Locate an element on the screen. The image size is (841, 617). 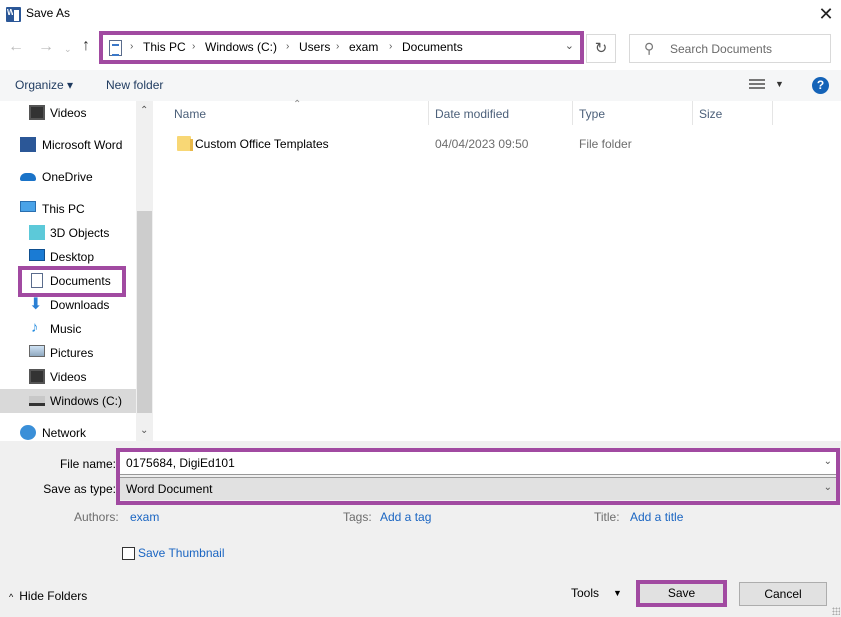
word-app-icon is located at coordinates (13, 14).